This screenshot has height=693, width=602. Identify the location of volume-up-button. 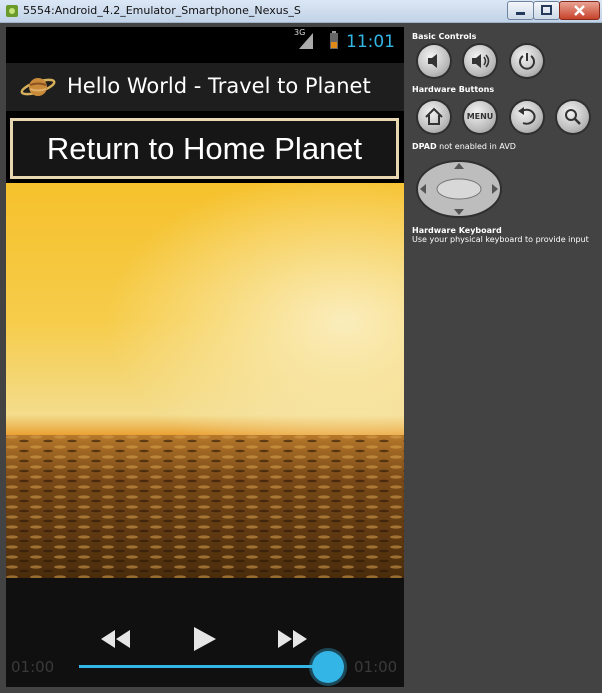
(480, 61).